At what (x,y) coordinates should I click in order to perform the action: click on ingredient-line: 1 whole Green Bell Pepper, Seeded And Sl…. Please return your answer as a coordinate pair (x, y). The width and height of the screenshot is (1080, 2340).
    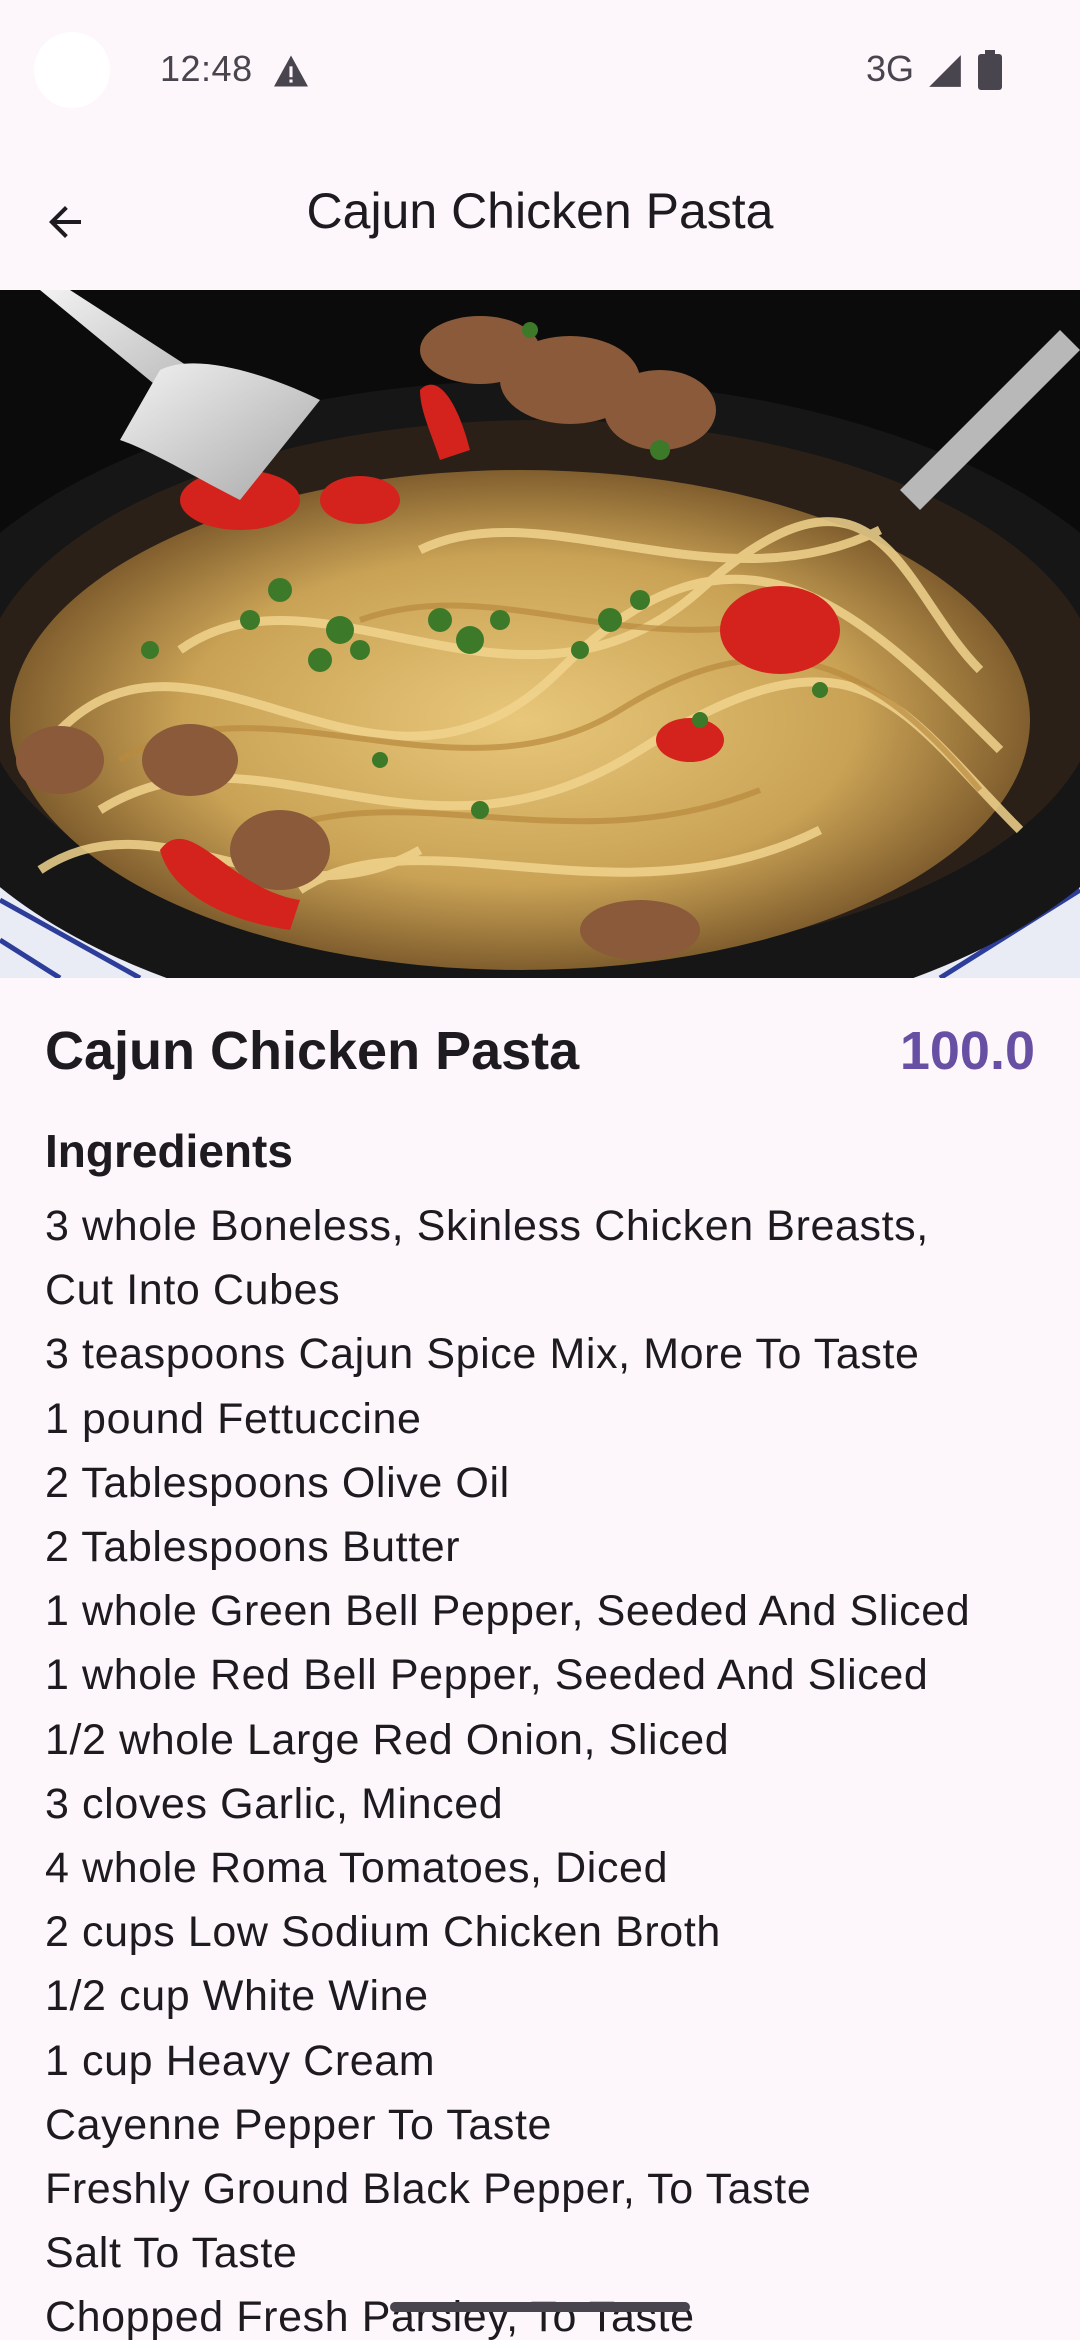
    Looking at the image, I should click on (508, 1611).